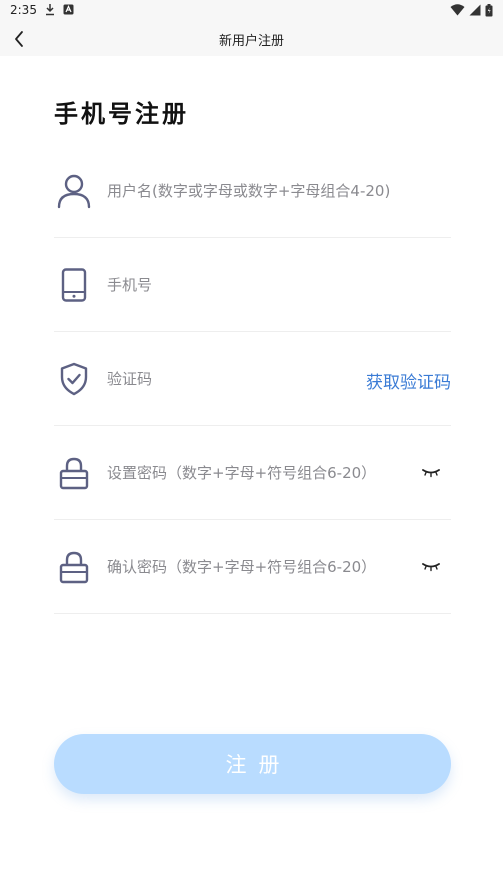 The width and height of the screenshot is (503, 894). I want to click on download-icon, so click(50, 10).